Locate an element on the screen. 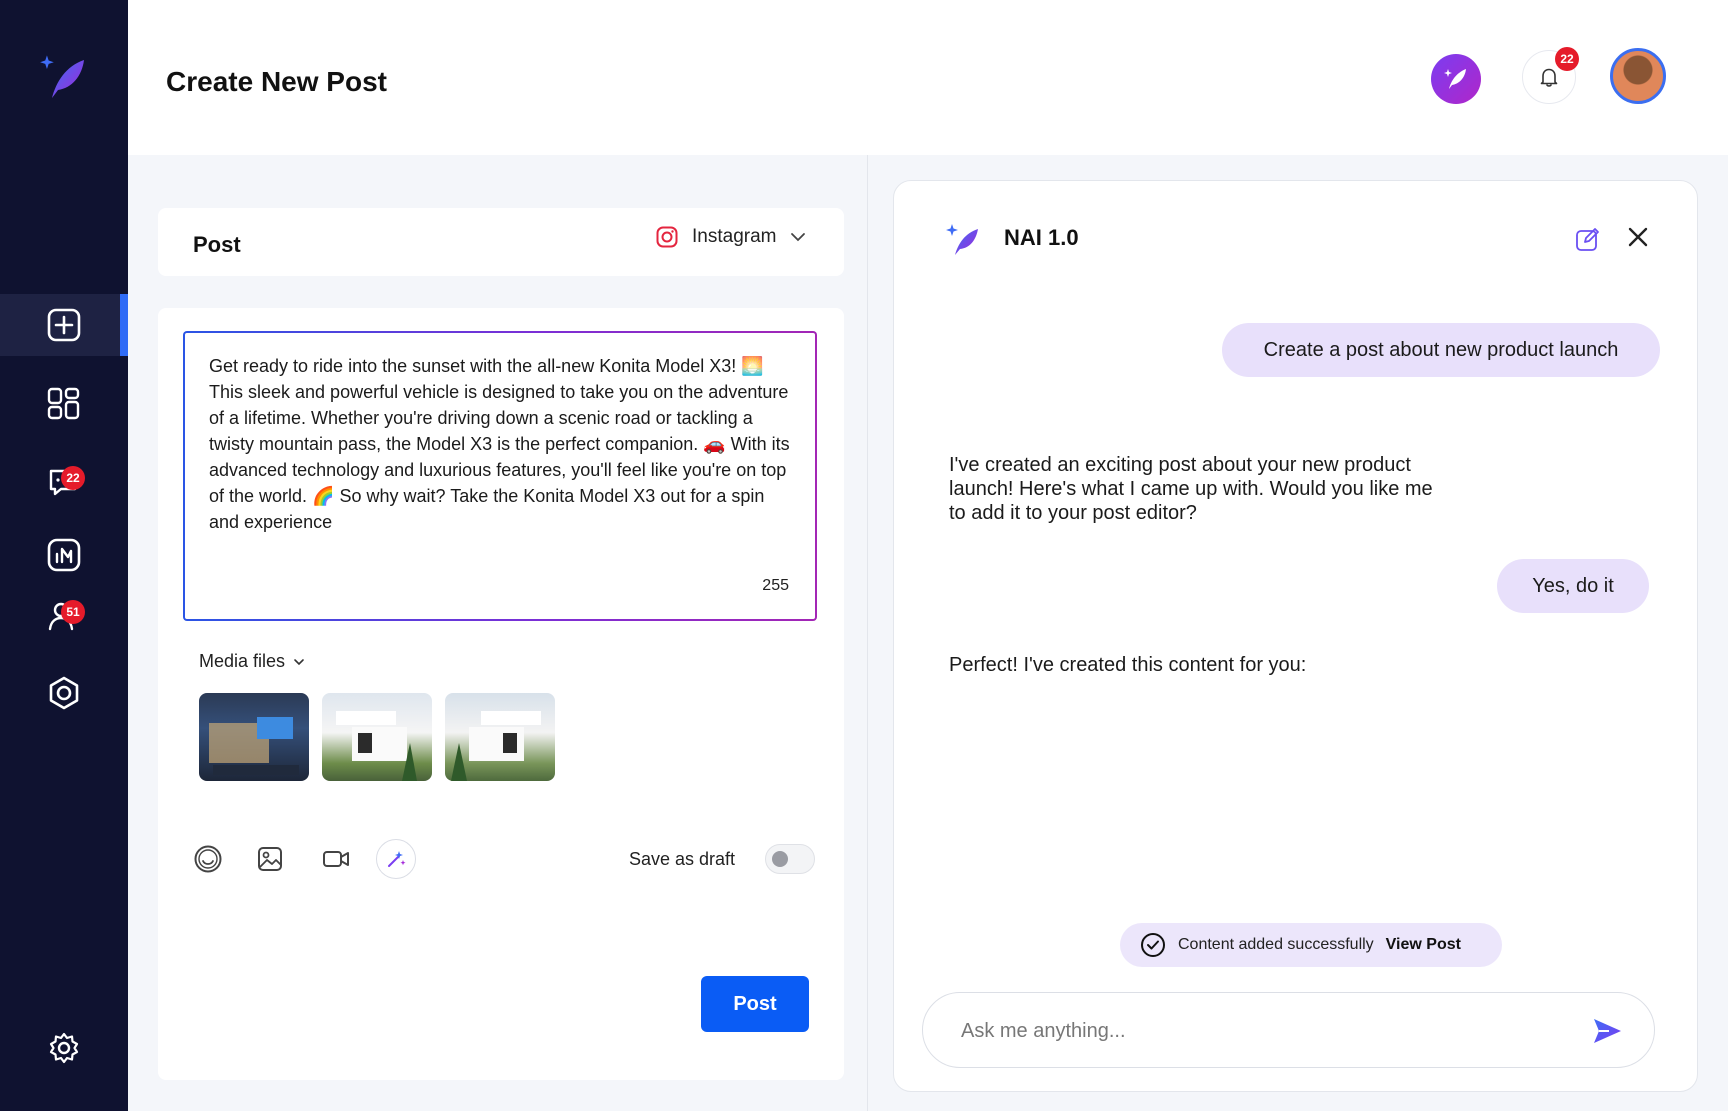  gear-hex-icon is located at coordinates (64, 693).